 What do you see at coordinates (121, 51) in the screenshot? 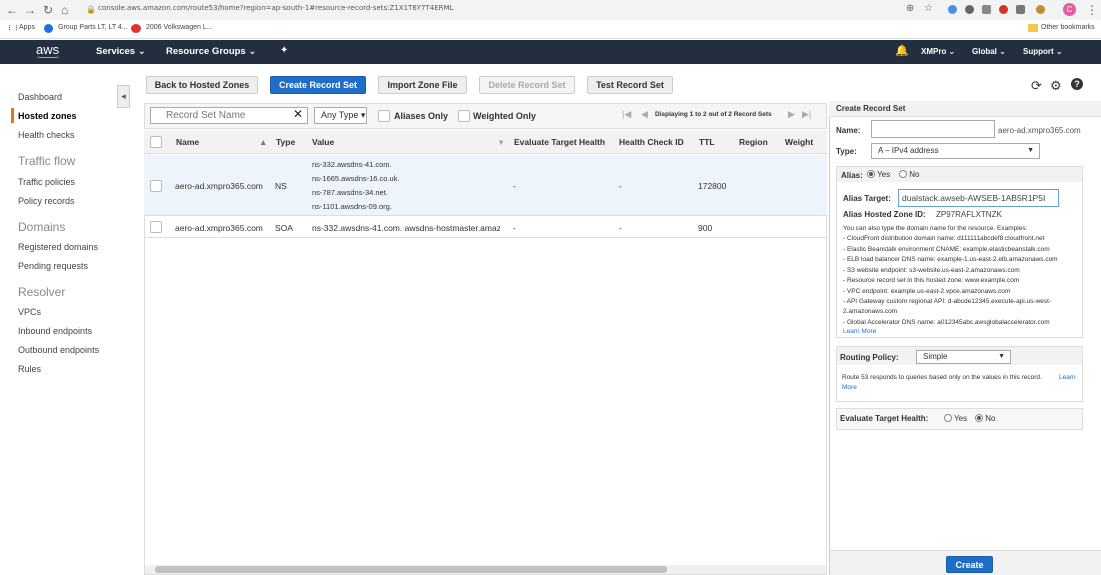
I see `services-menu: Services ⌄` at bounding box center [121, 51].